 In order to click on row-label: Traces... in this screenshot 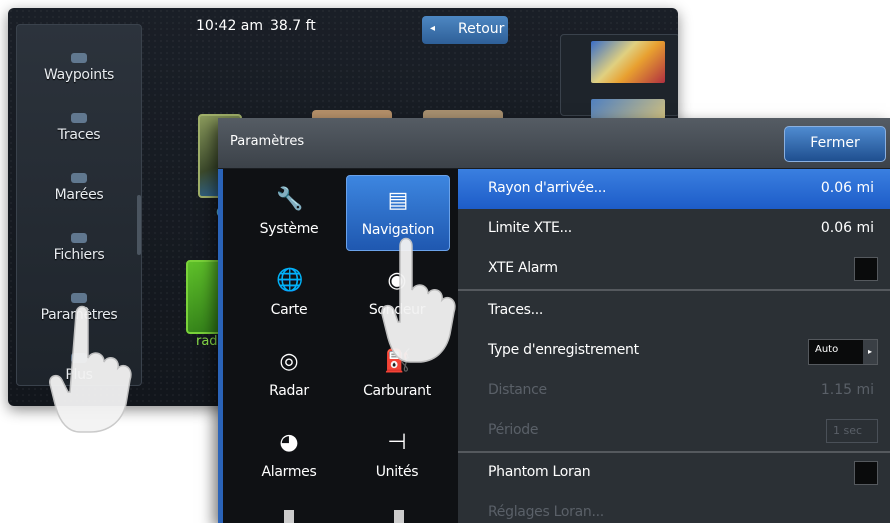, I will do `click(516, 310)`.